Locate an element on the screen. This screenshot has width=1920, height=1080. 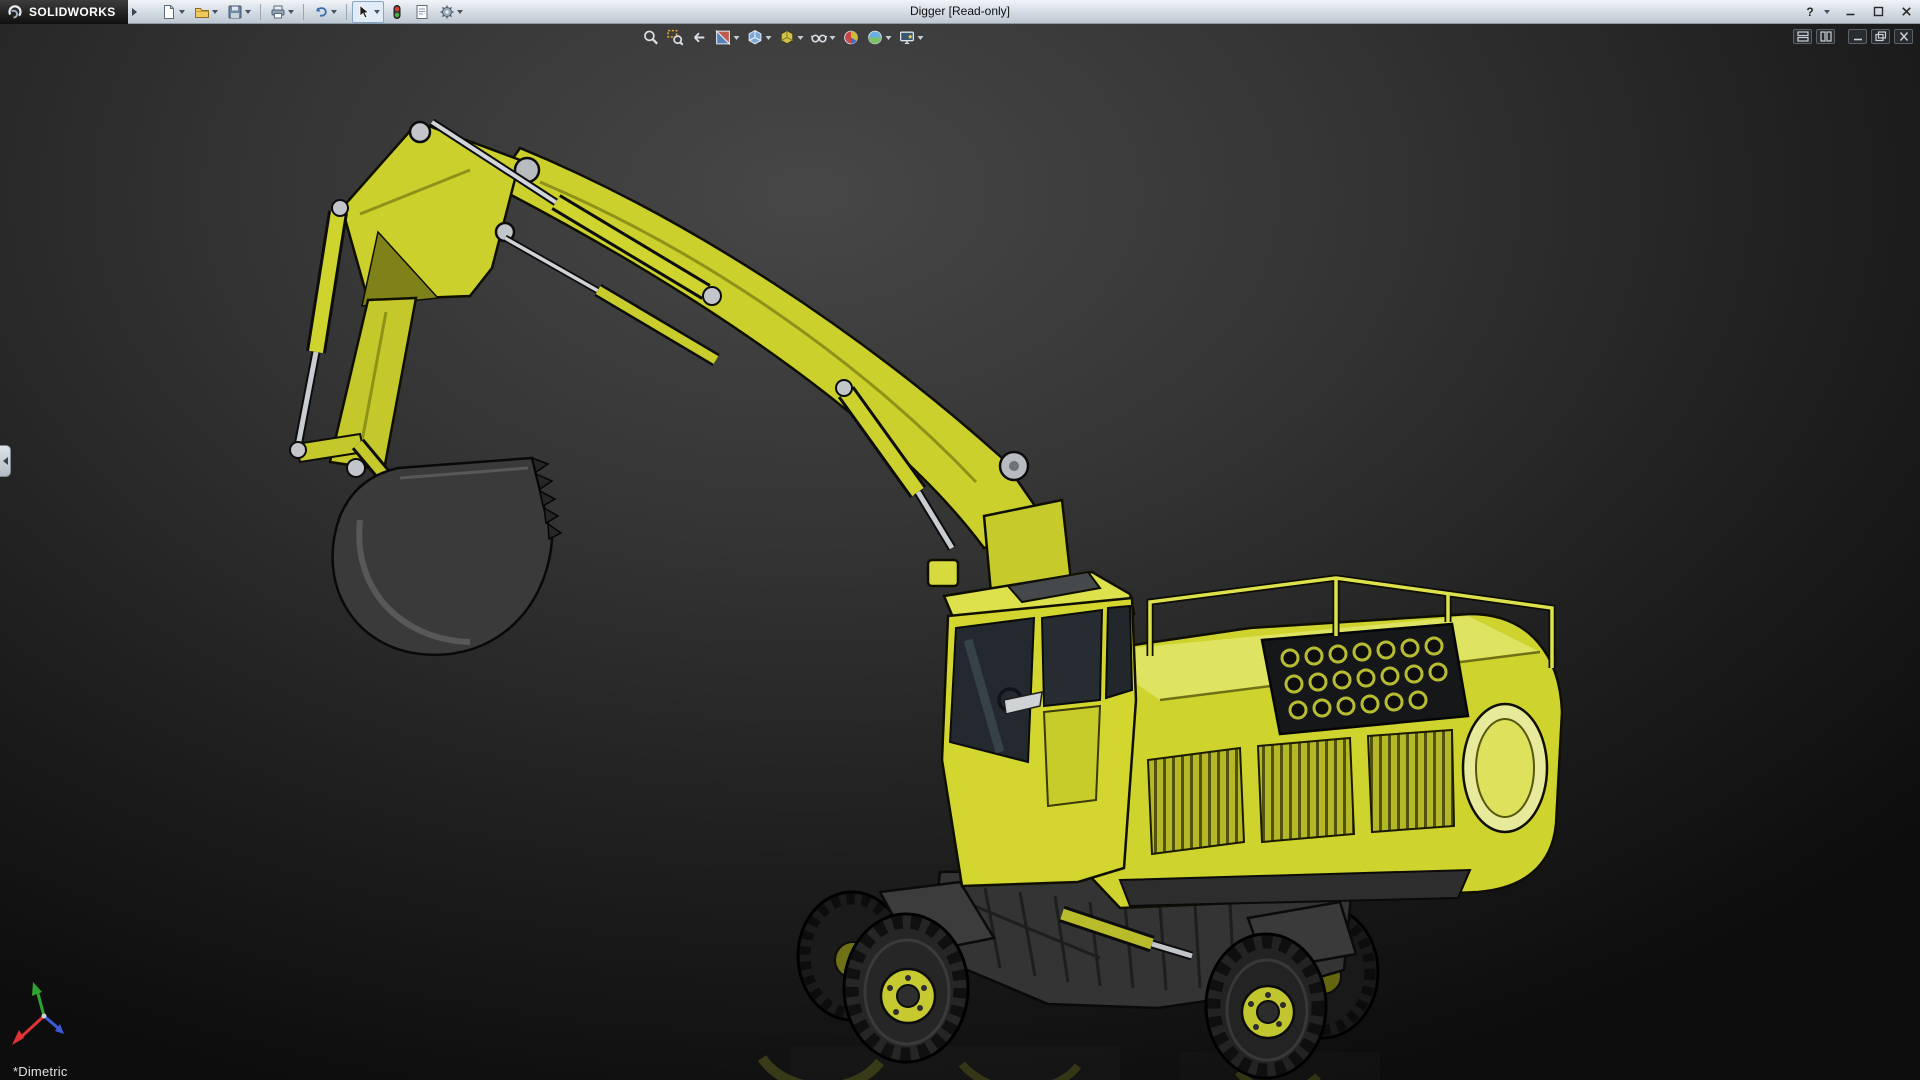
display-style-icon is located at coordinates (787, 37).